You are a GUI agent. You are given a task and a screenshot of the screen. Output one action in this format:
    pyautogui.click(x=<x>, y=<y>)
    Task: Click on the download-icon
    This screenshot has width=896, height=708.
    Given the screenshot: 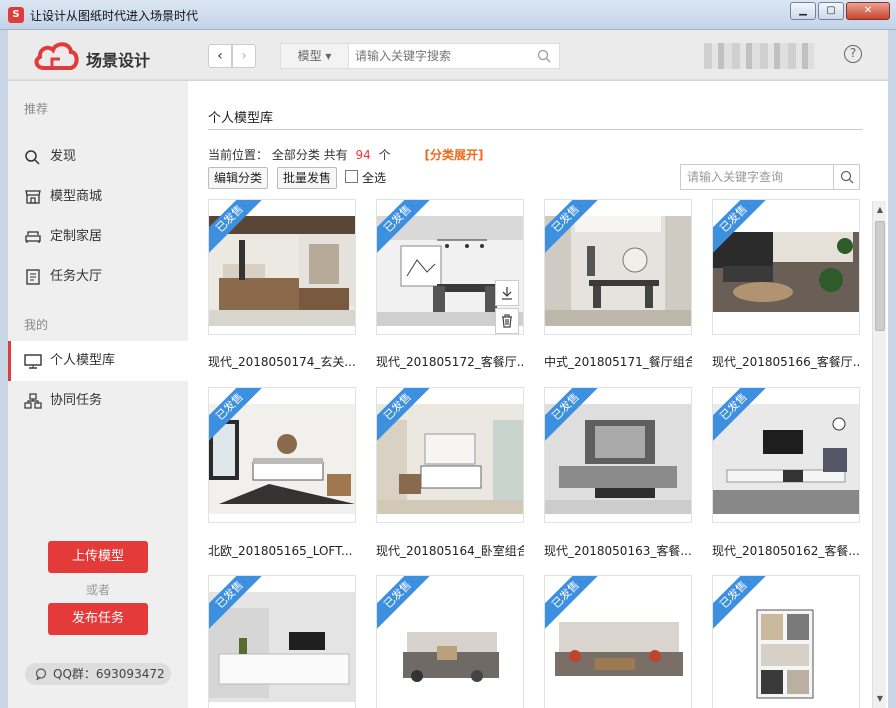 What is the action you would take?
    pyautogui.click(x=507, y=293)
    